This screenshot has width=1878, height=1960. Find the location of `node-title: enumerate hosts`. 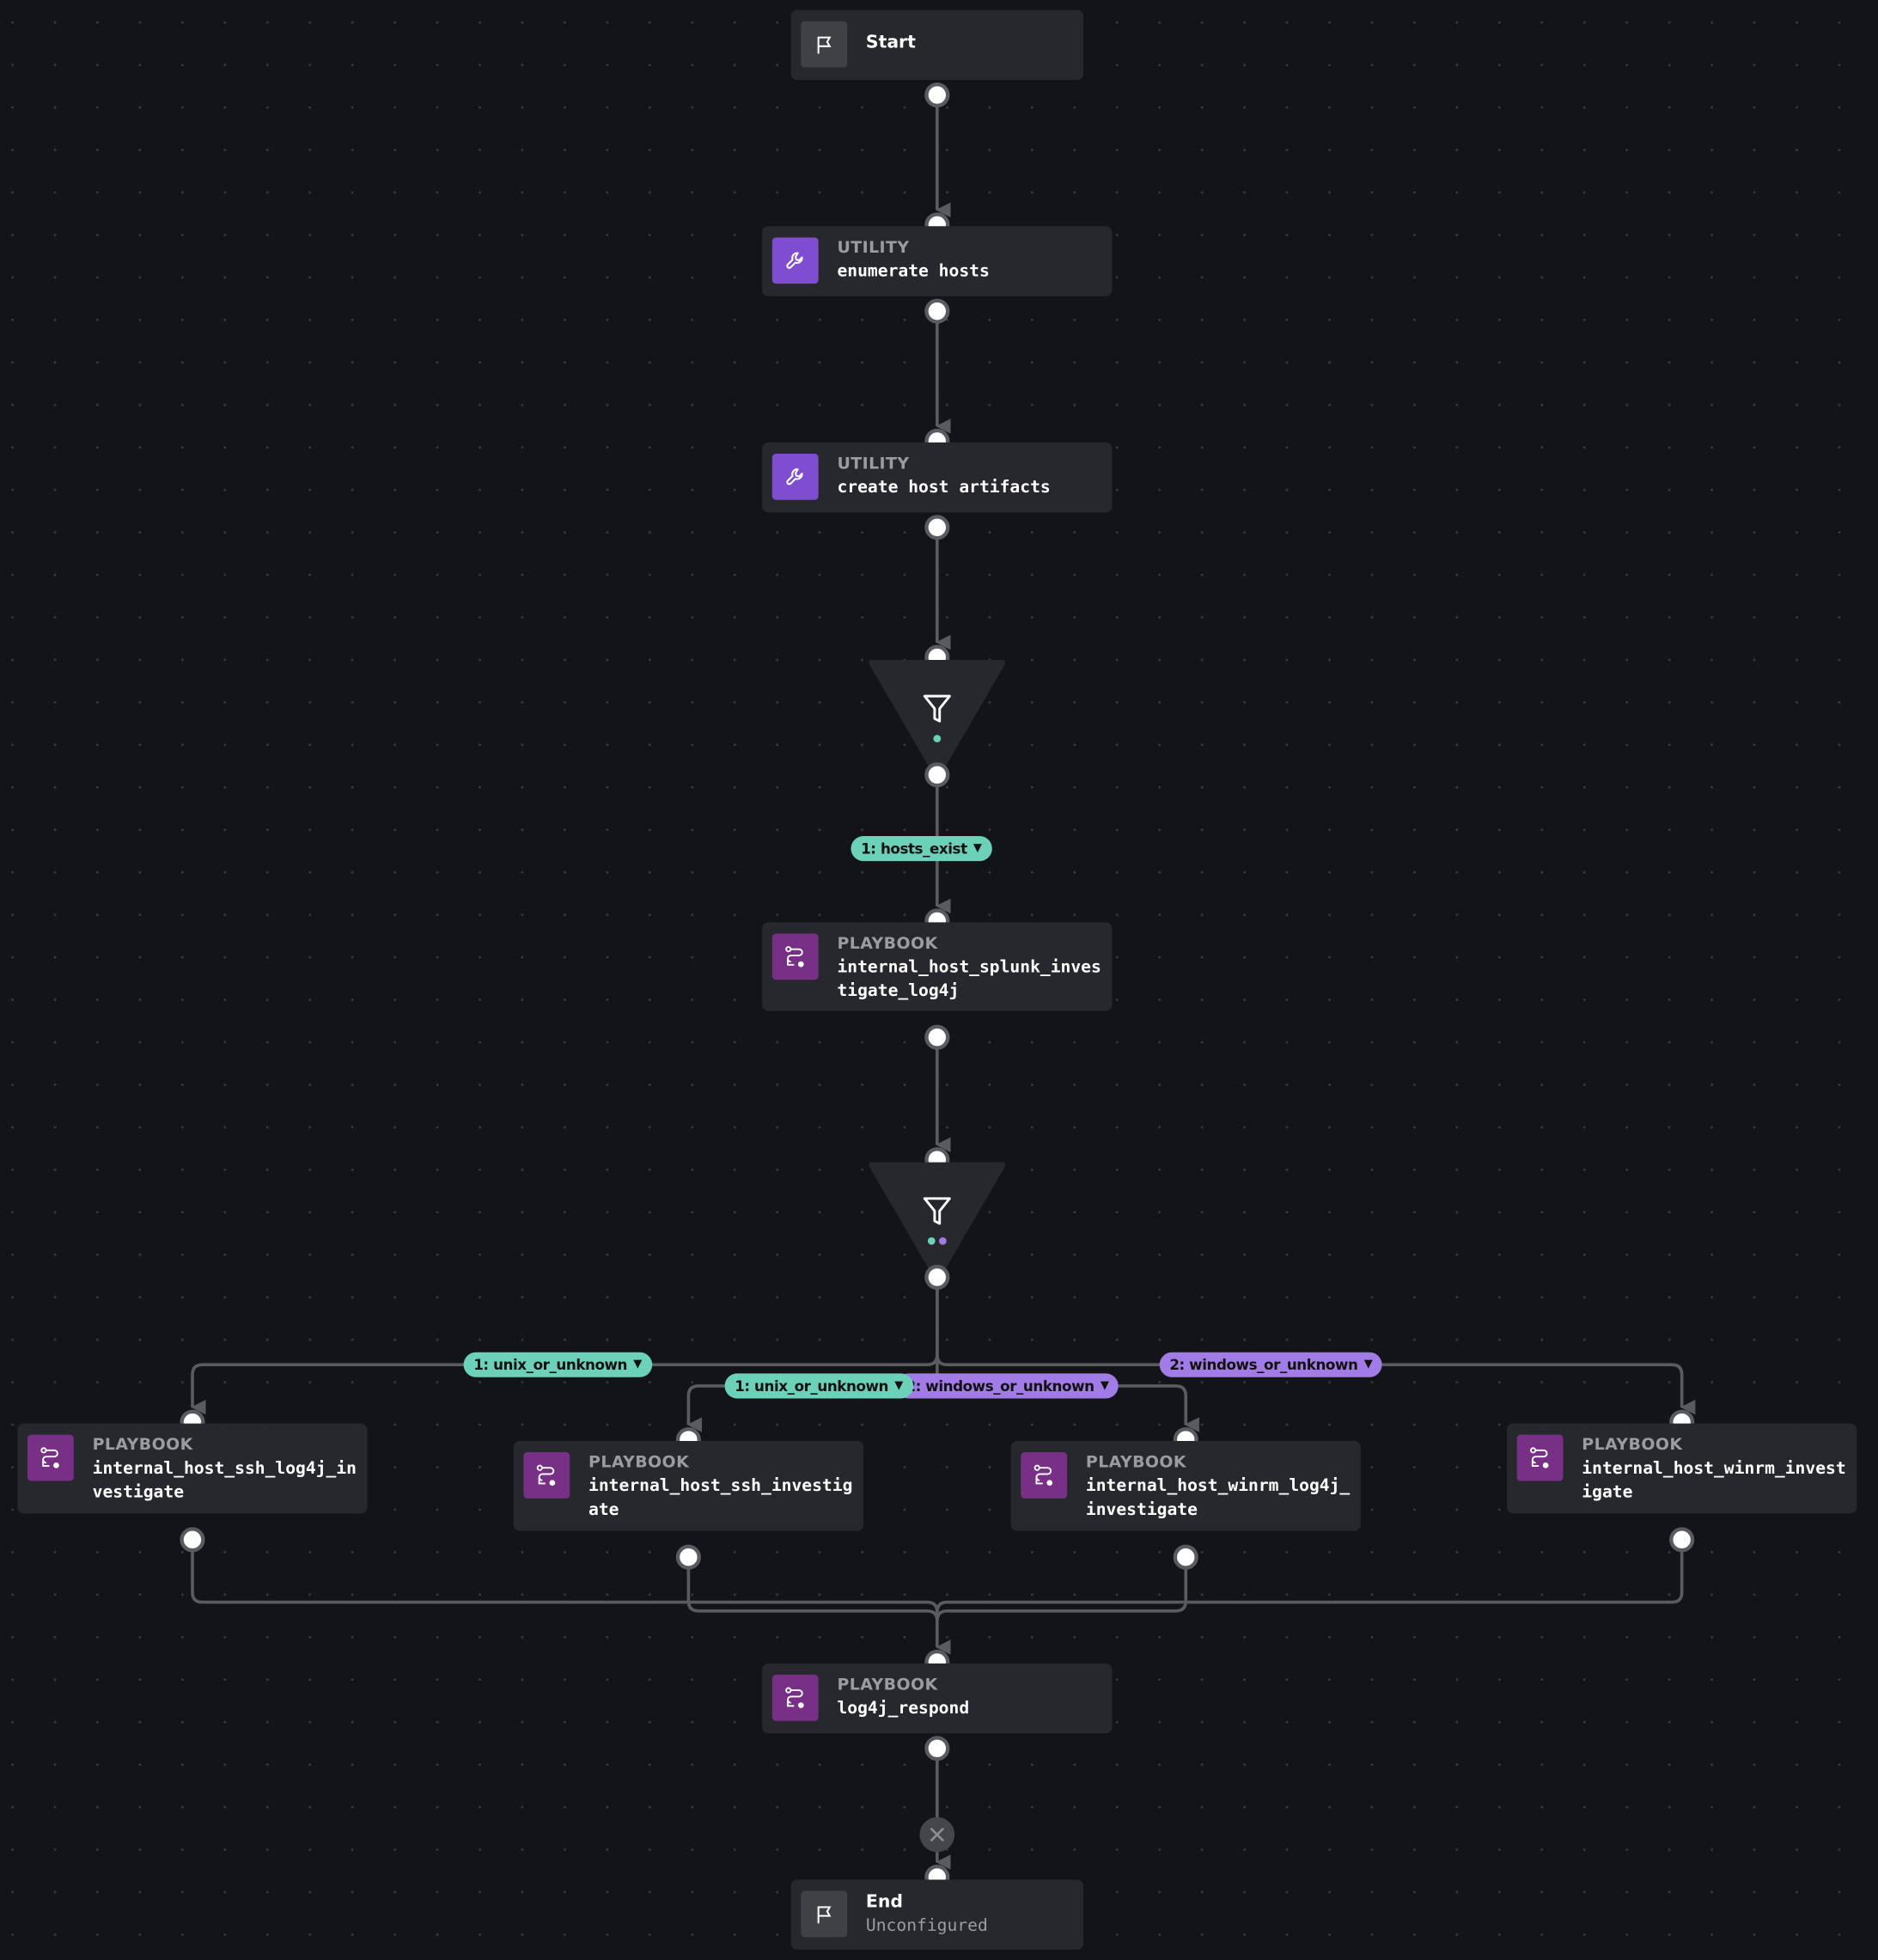

node-title: enumerate hosts is located at coordinates (913, 271).